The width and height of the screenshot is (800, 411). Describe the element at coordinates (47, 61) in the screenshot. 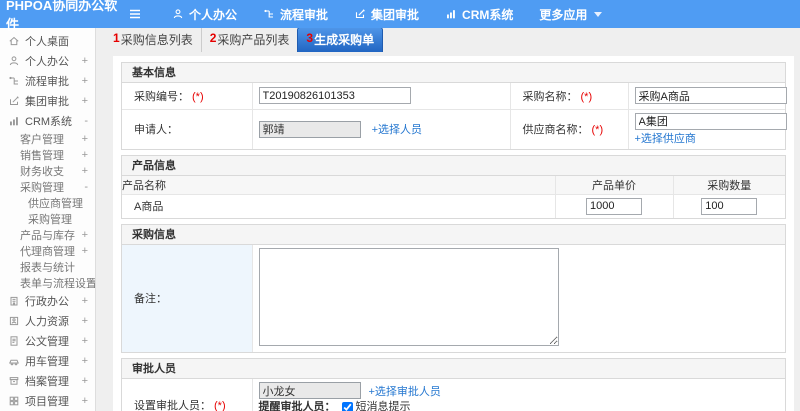

I see `sidebar-item-personal-office: 个人办公 +` at that location.